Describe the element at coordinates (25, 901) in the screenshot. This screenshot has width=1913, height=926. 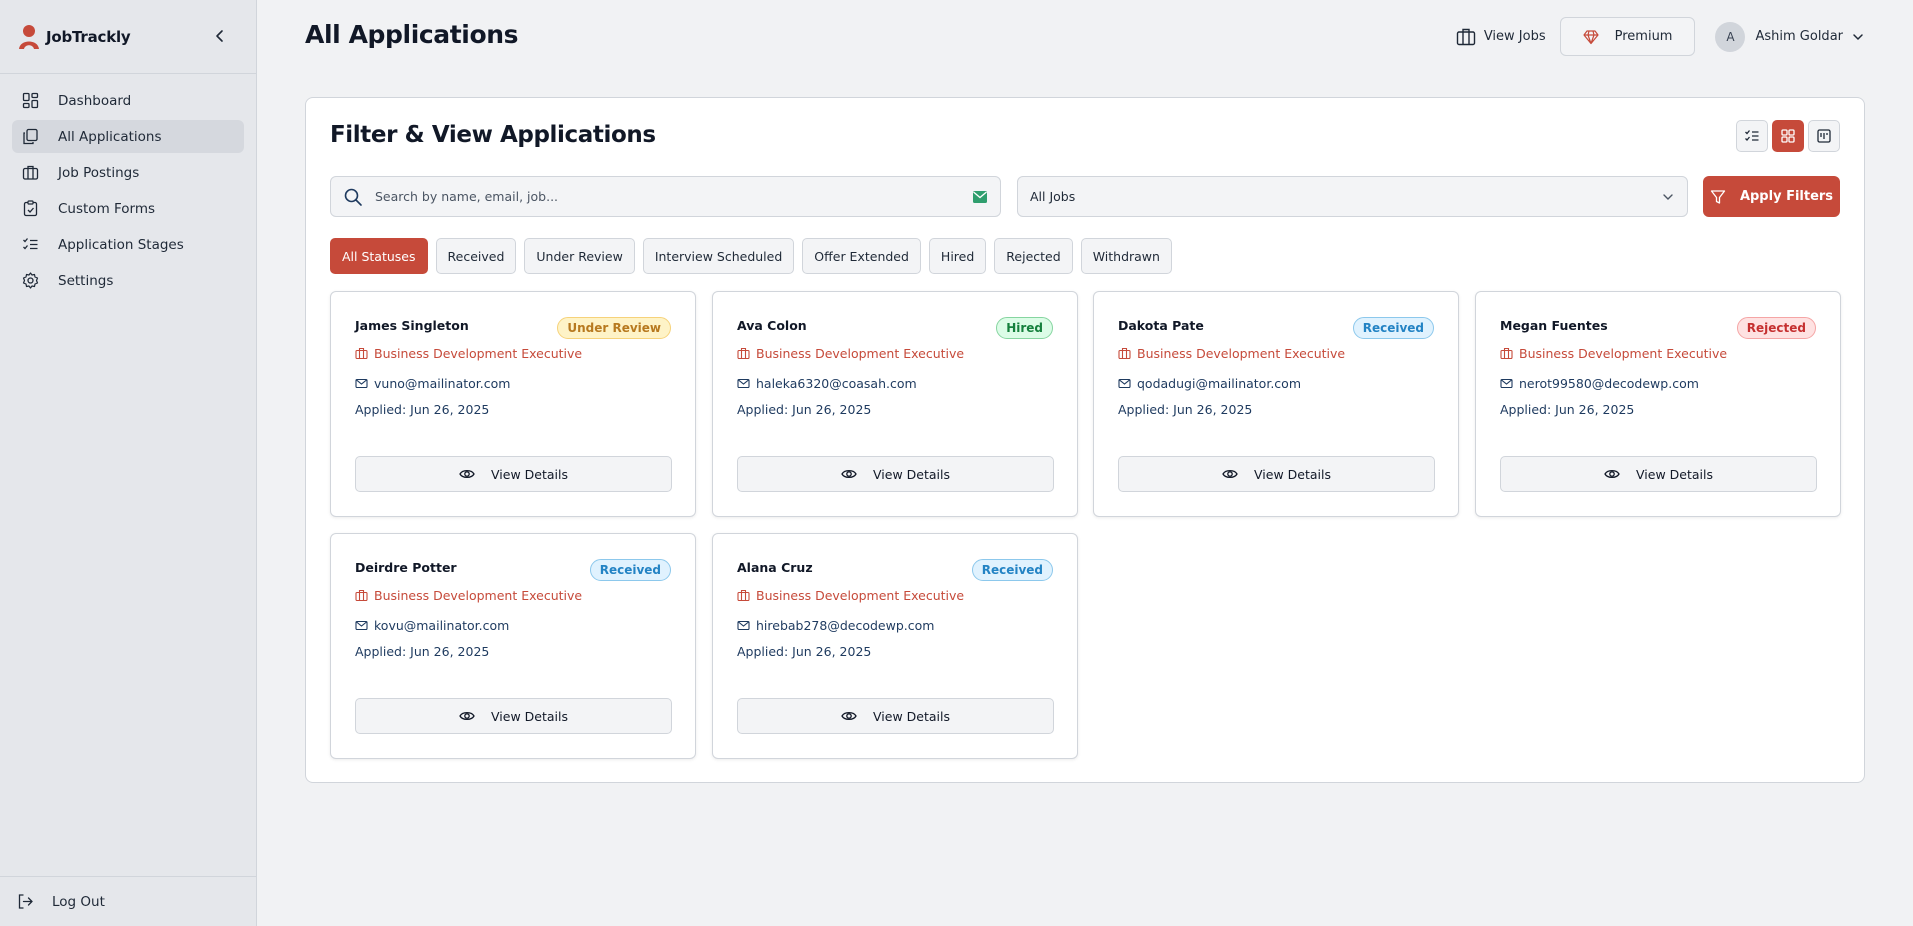
I see `logout-icon` at that location.